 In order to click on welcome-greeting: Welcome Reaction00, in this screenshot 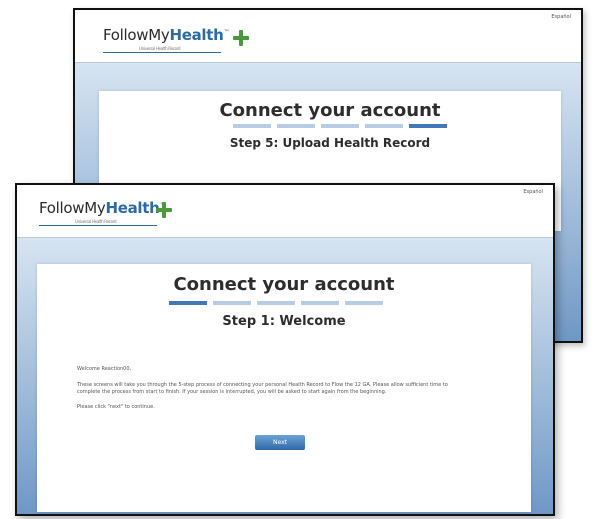, I will do `click(104, 369)`.